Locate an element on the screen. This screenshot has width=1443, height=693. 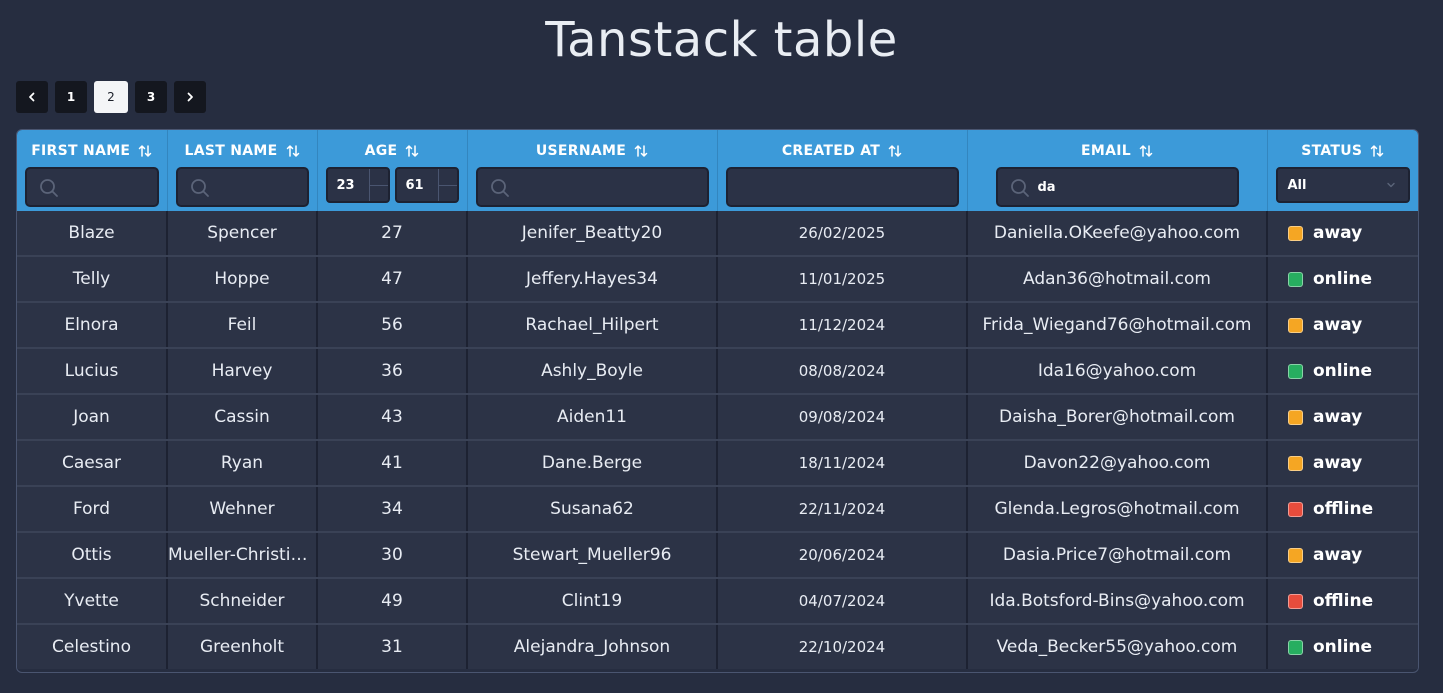
page-title: Tanstack table is located at coordinates (721, 40).